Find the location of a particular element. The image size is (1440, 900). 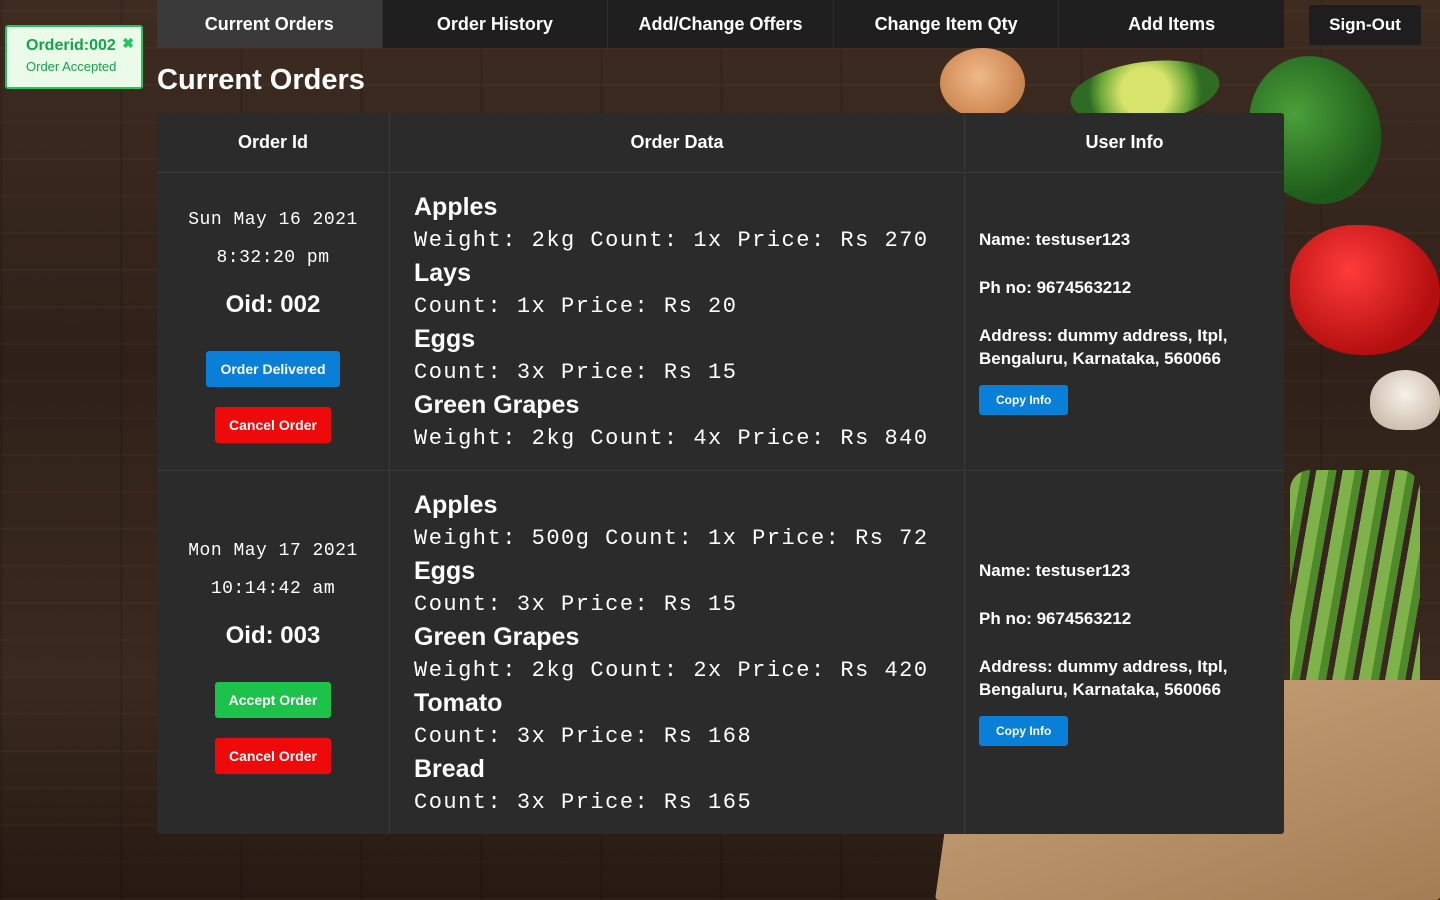

tab-order-history: Order History is located at coordinates (496, 24).